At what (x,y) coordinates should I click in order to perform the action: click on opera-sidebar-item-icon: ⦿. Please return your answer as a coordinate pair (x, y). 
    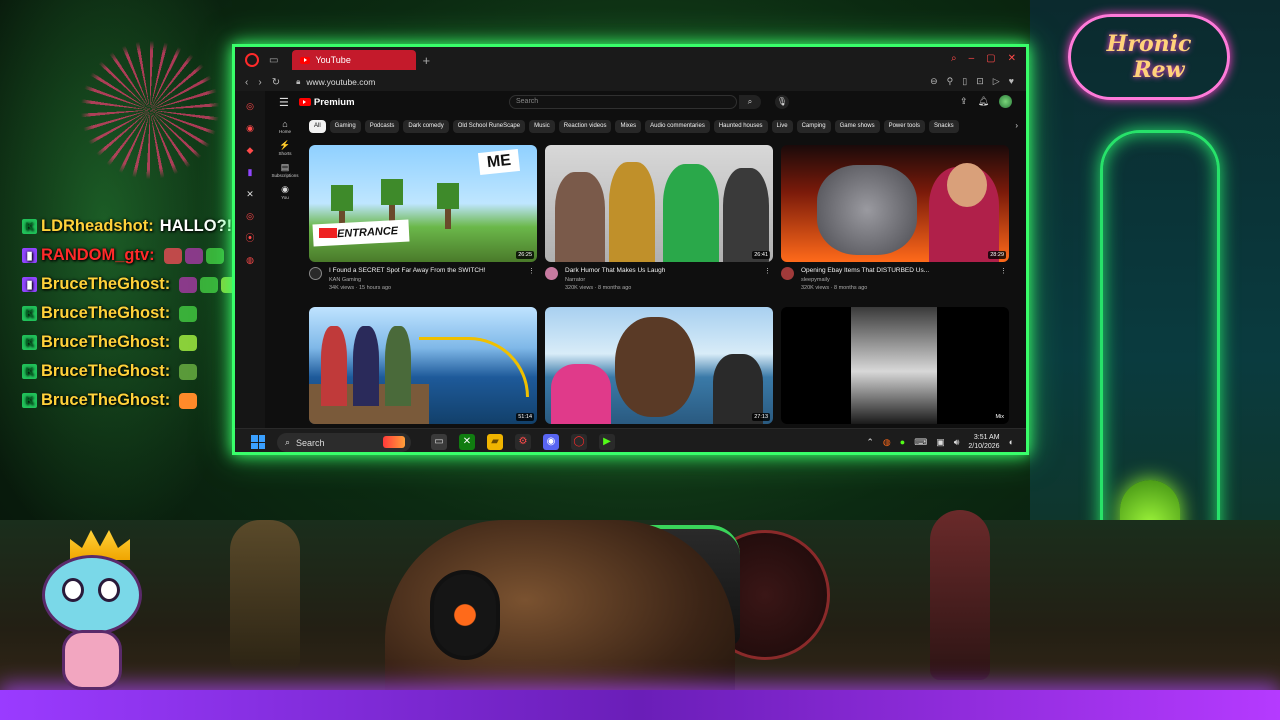
    Looking at the image, I should click on (250, 238).